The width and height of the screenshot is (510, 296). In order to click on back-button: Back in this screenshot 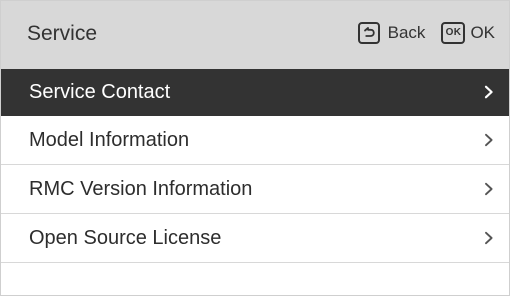, I will do `click(391, 33)`.